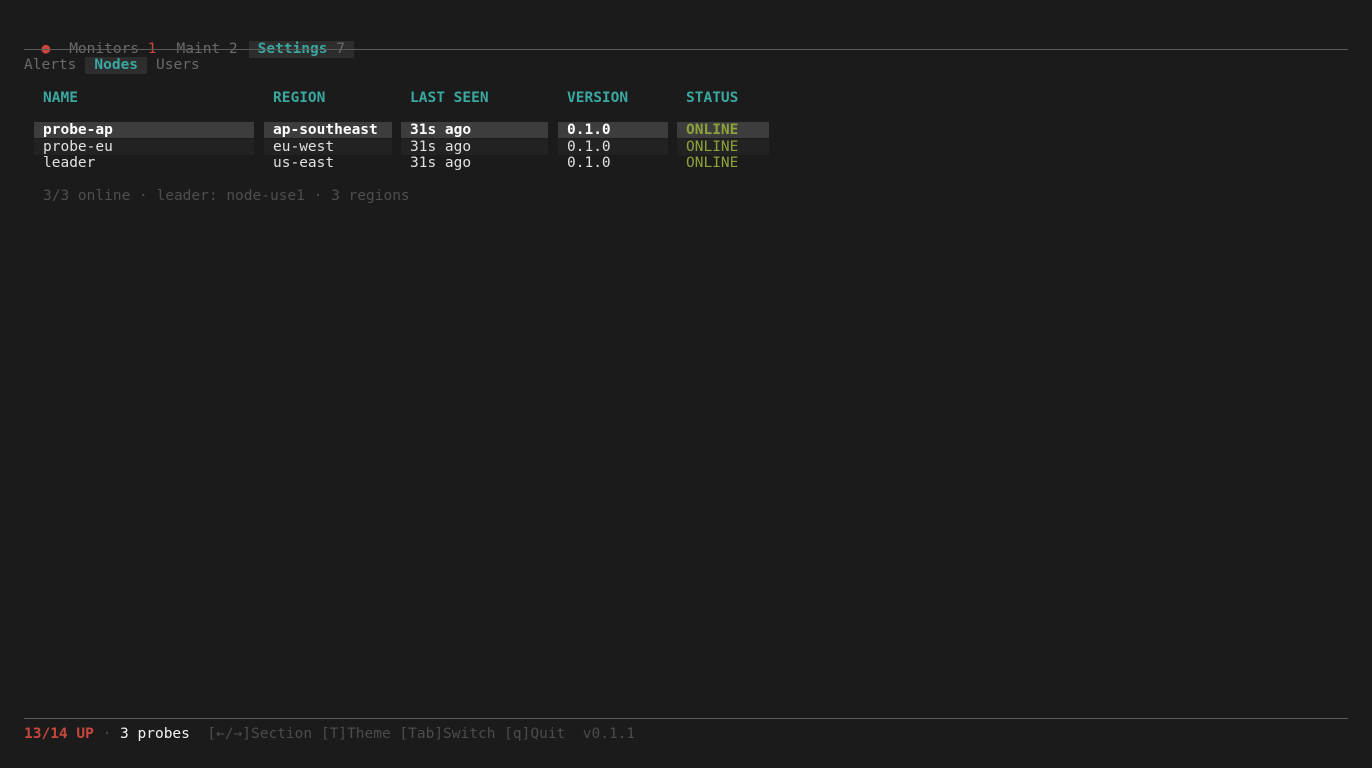  Describe the element at coordinates (155, 734) in the screenshot. I see `probe-count: 3 probes` at that location.